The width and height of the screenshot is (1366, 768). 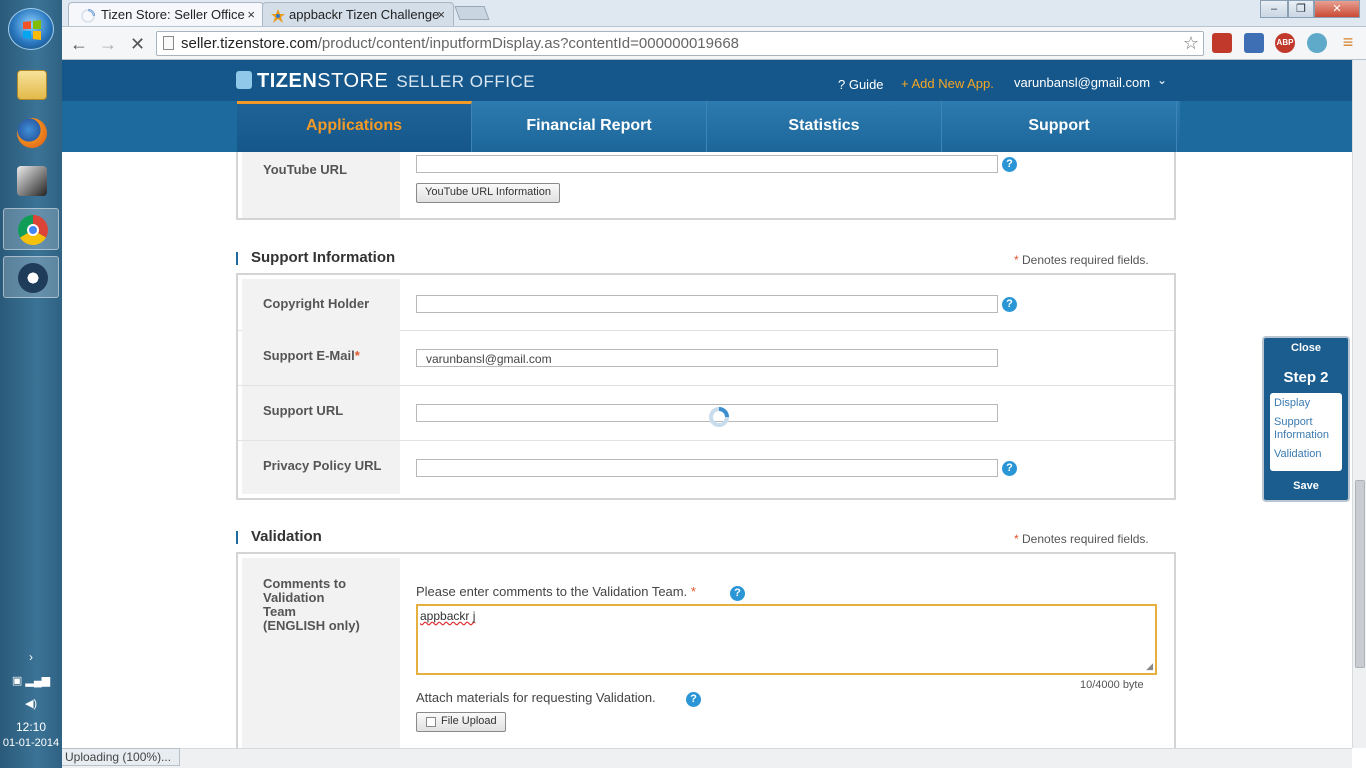 I want to click on scrollbar-thumb, so click(x=1360, y=574).